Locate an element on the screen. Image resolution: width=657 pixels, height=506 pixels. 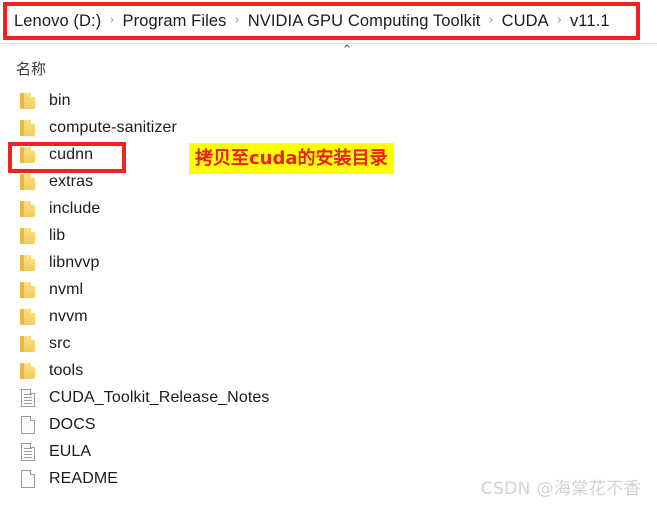
list-item-label: nvvm is located at coordinates (68, 316).